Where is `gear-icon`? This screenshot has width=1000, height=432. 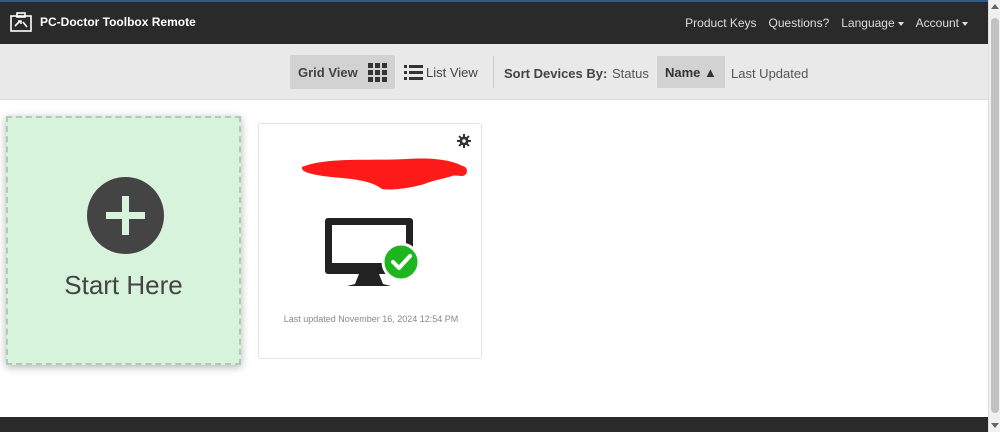
gear-icon is located at coordinates (464, 141).